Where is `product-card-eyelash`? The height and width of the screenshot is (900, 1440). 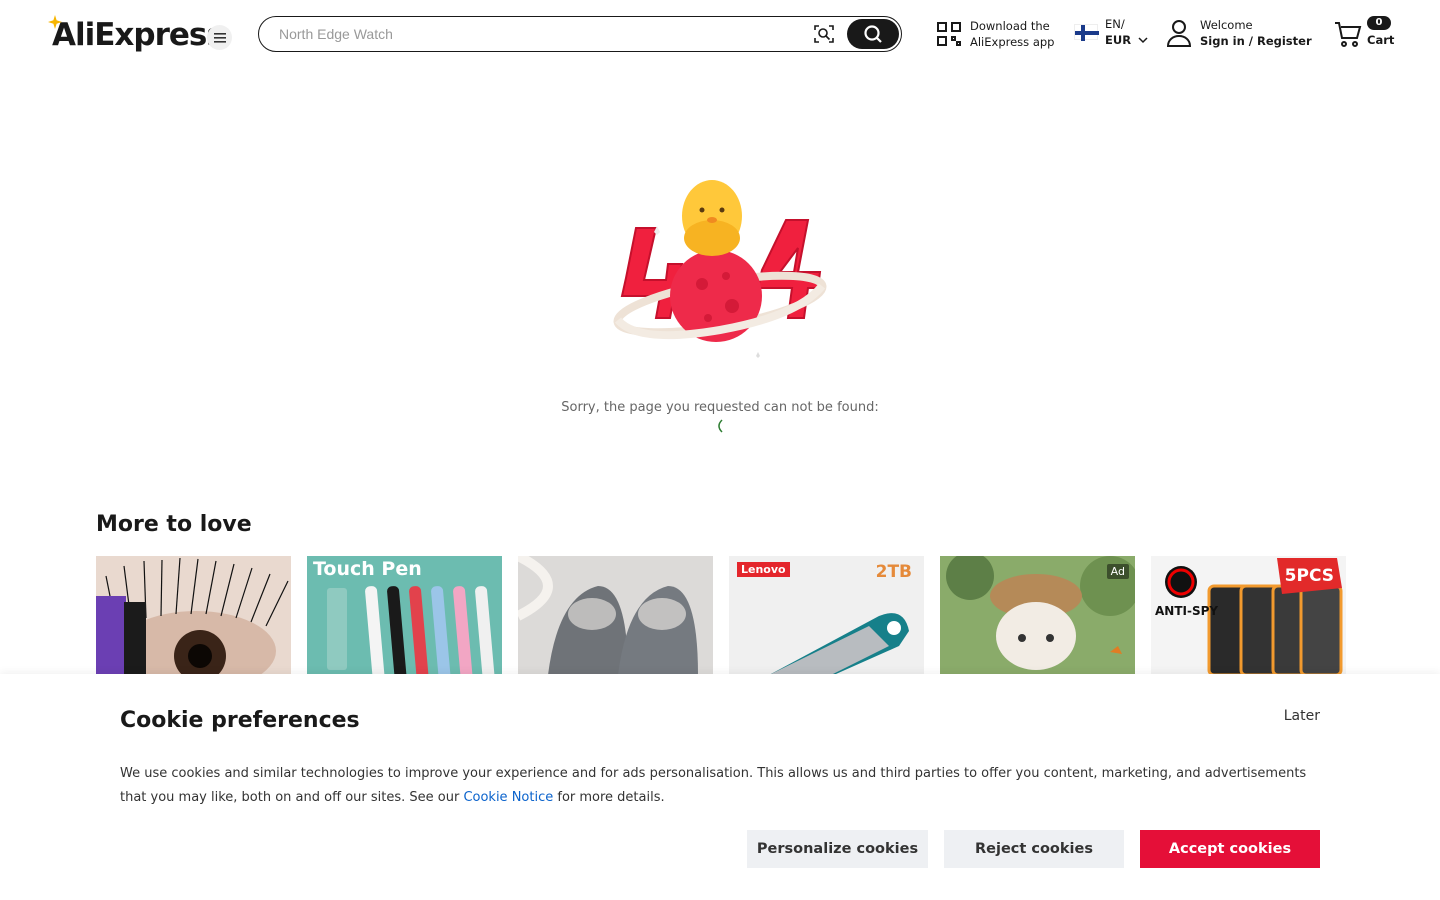 product-card-eyelash is located at coordinates (193, 615).